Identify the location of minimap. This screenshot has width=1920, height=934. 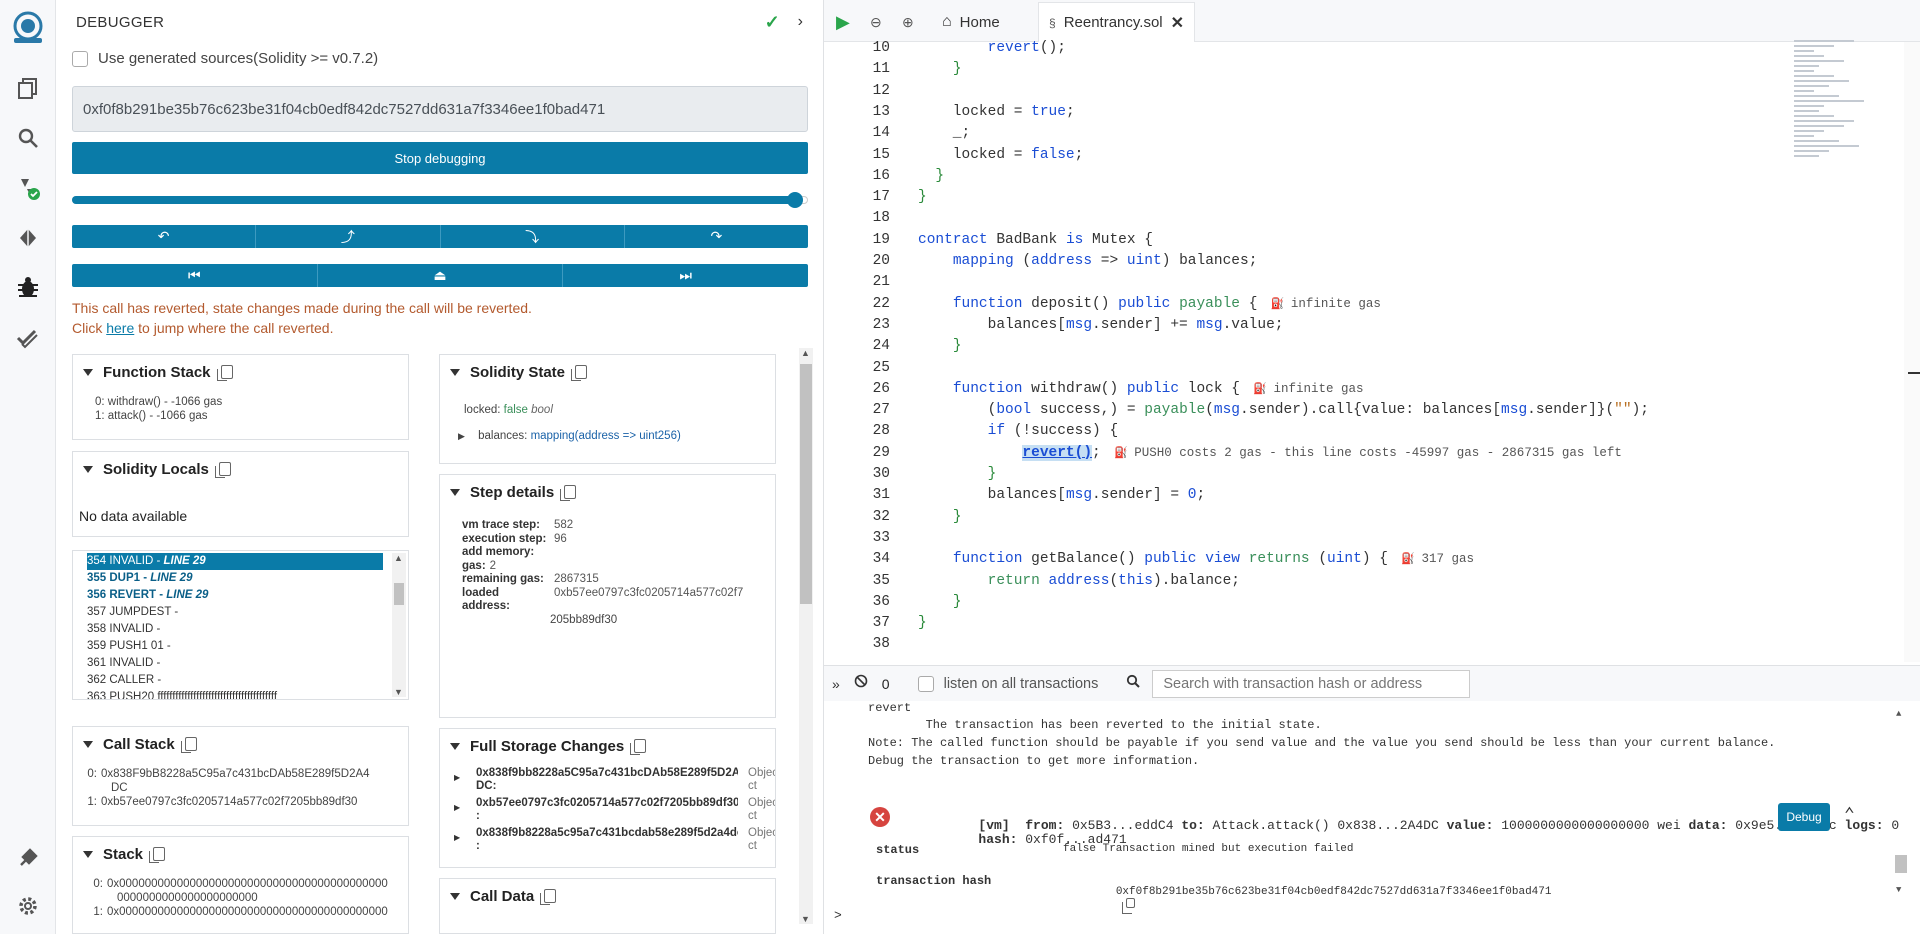
(1849, 105).